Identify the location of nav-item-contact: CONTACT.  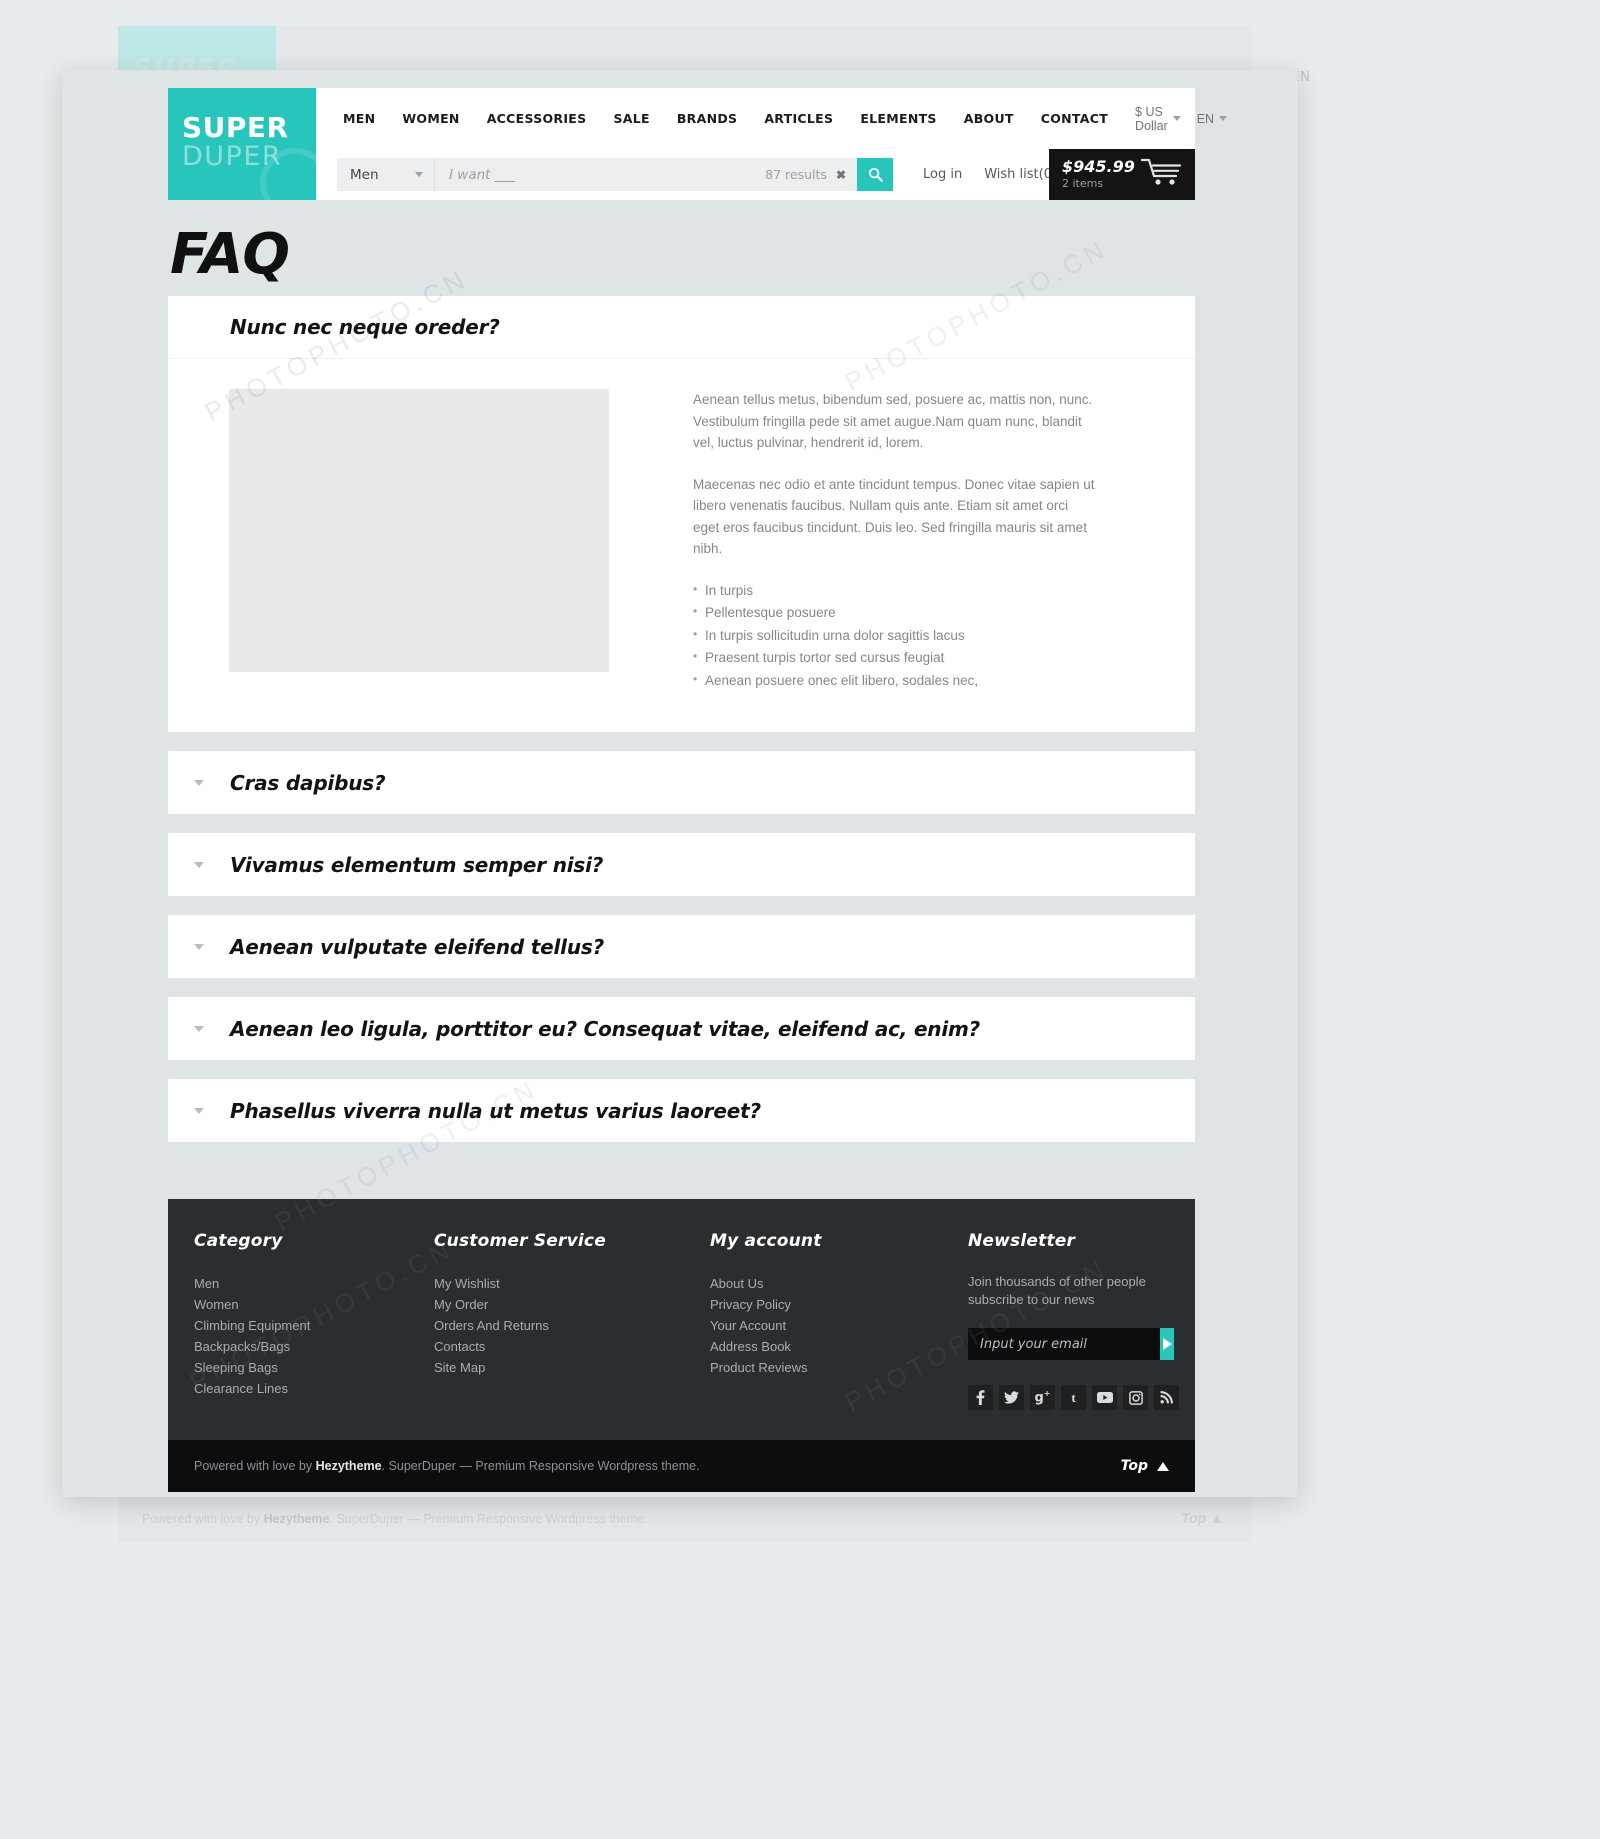
(1074, 118).